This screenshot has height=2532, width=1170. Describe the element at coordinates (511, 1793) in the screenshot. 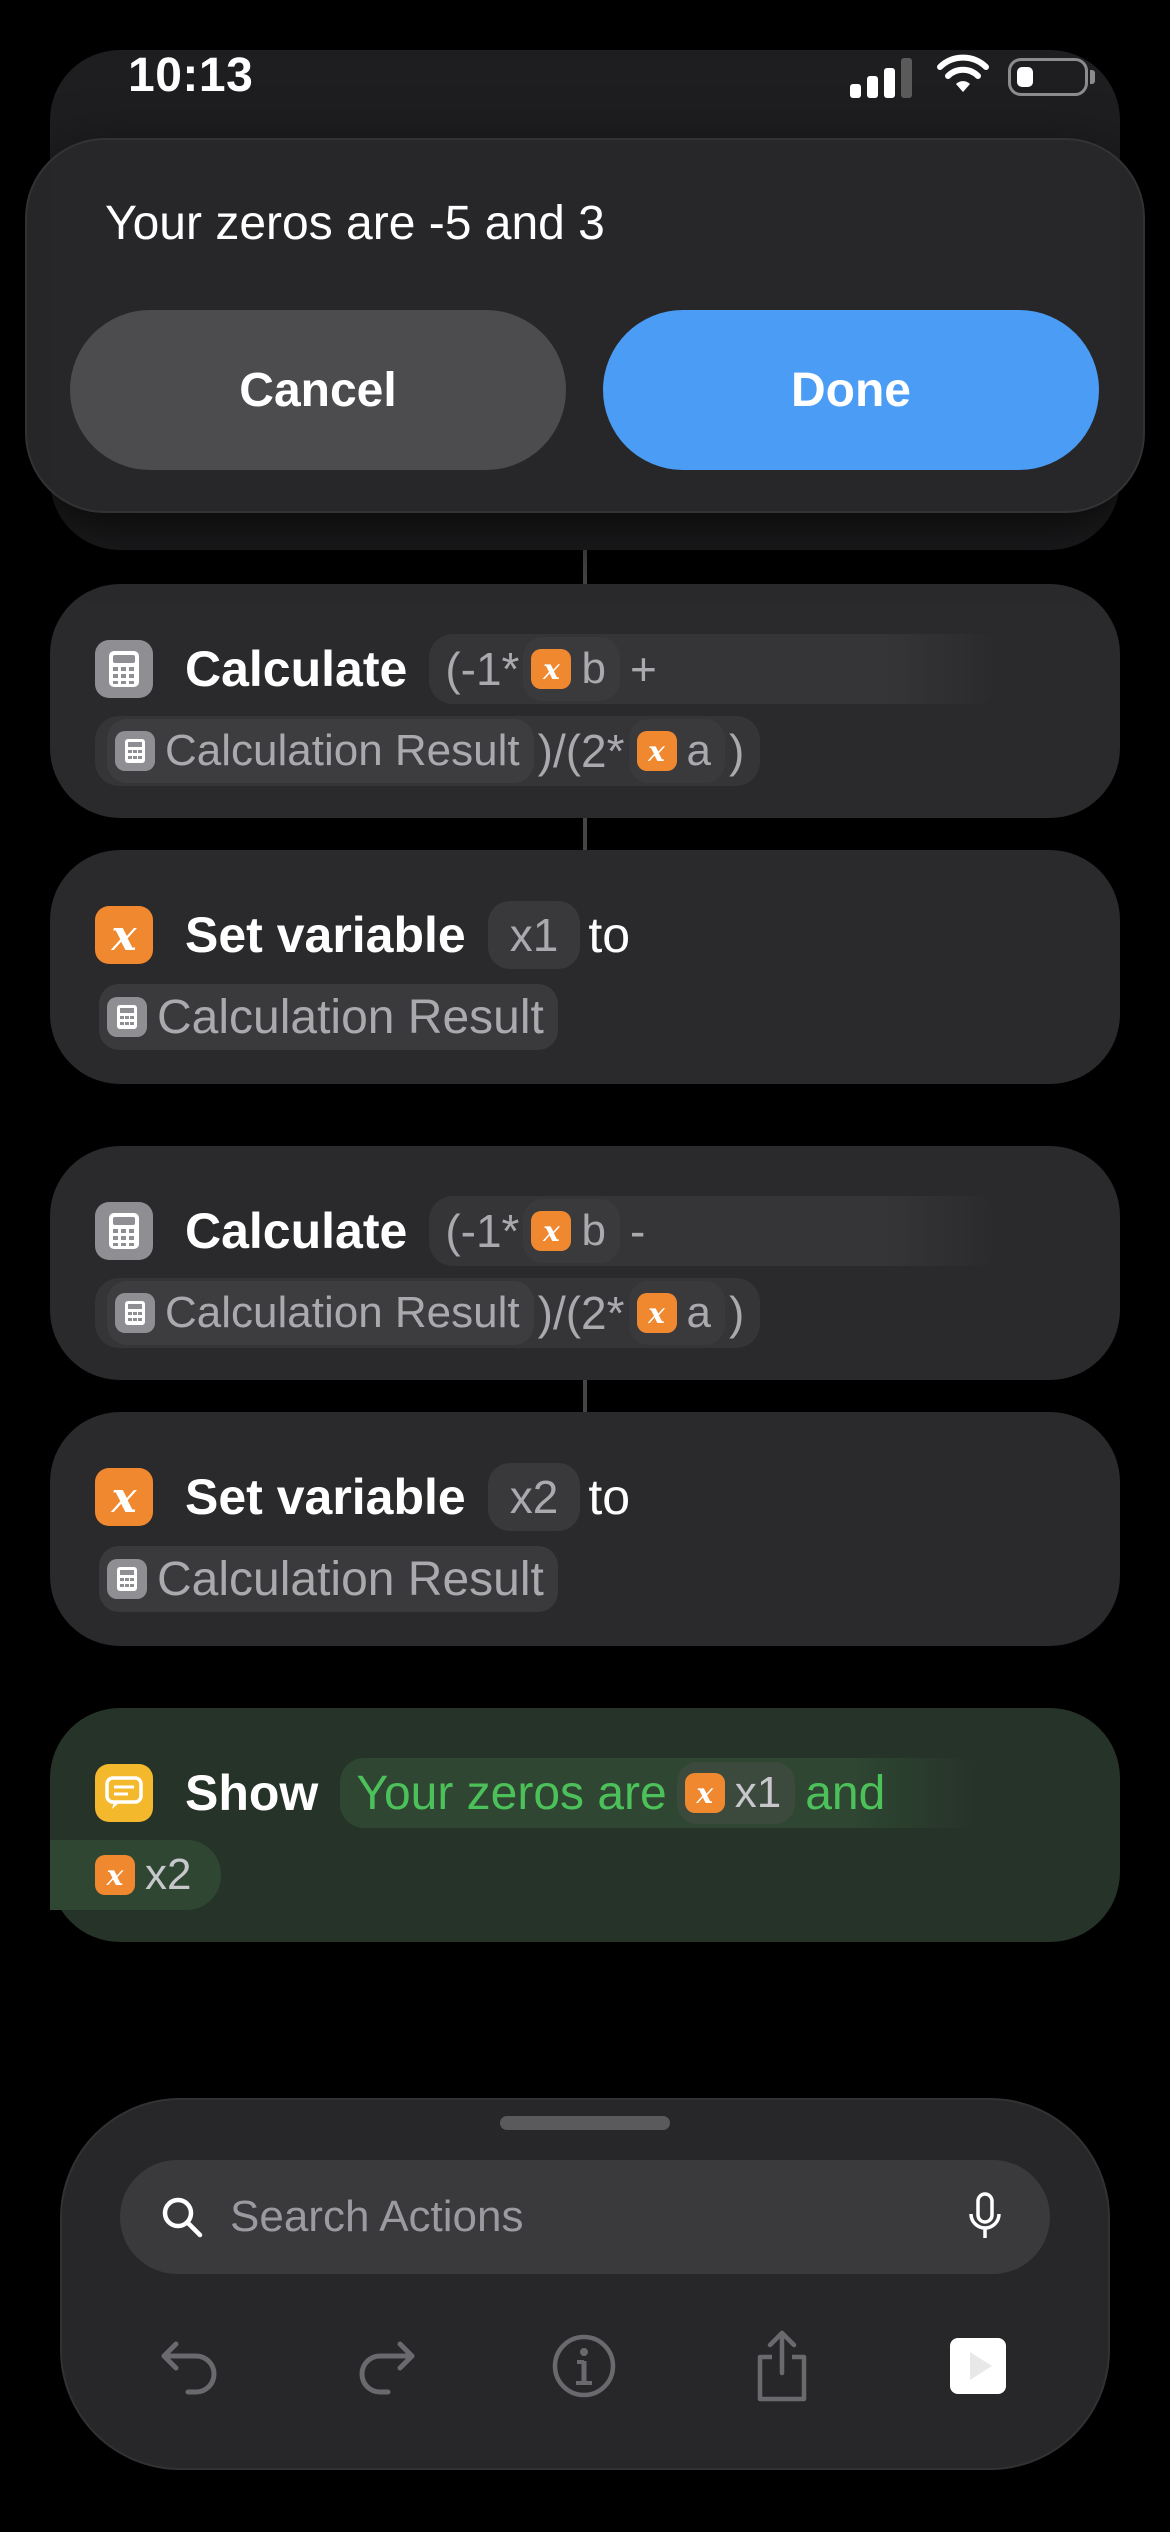

I see `show-text: Your zeros are` at that location.